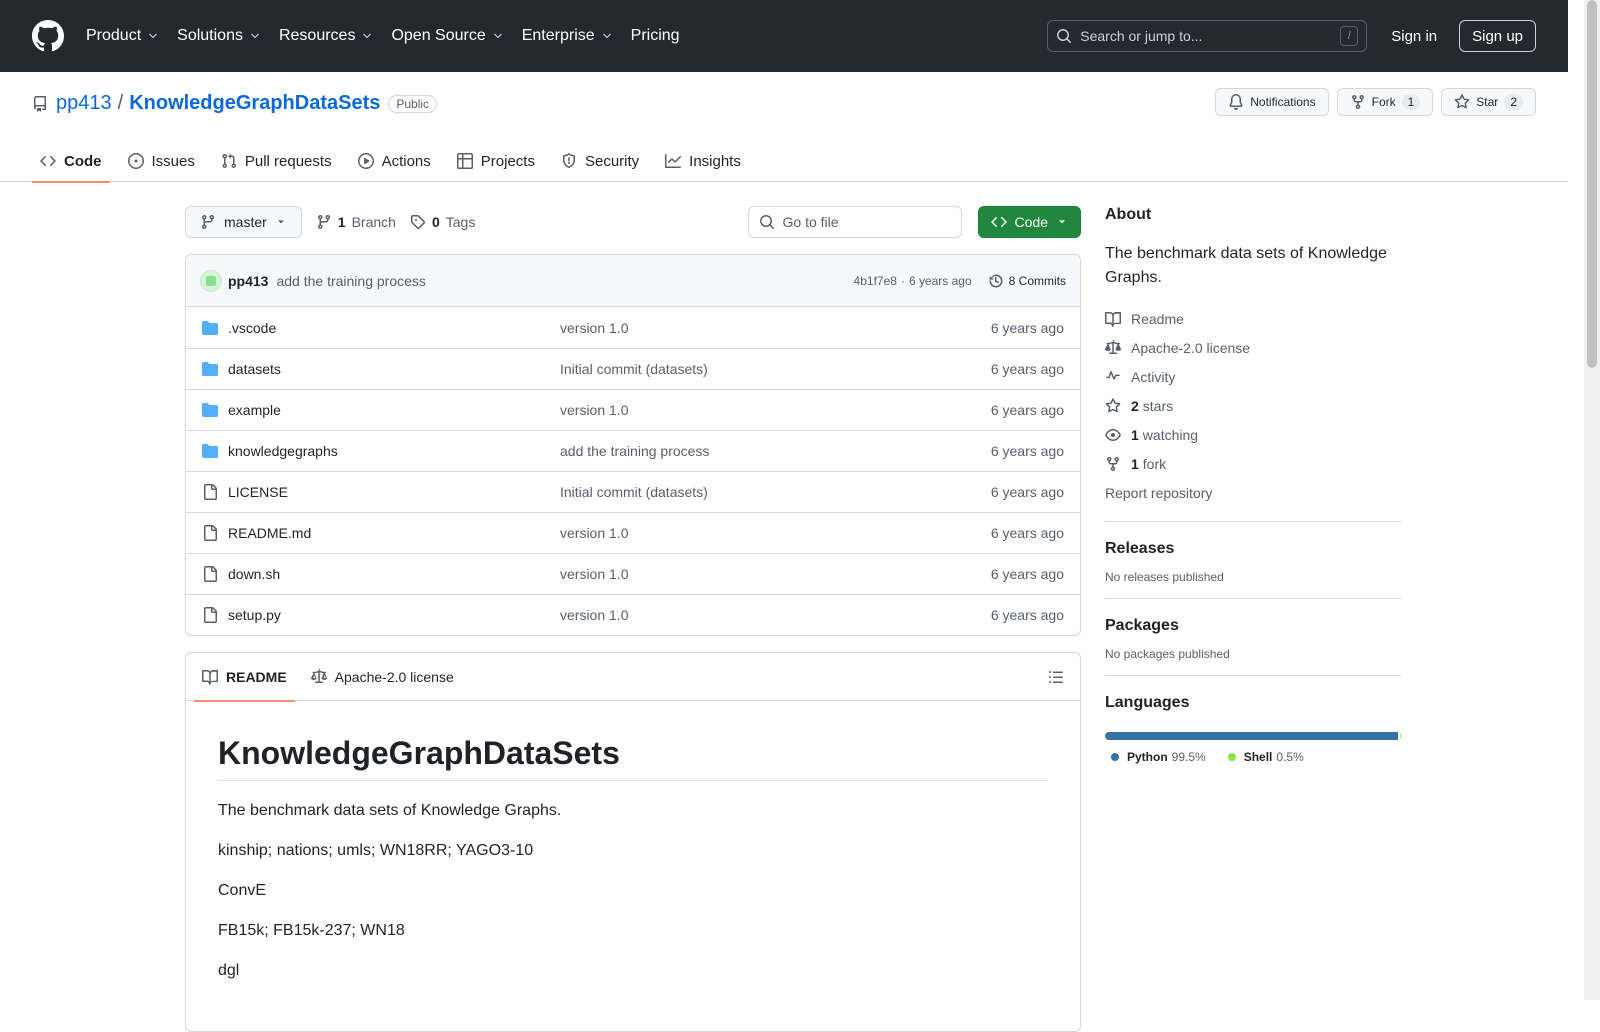  What do you see at coordinates (211, 280) in the screenshot?
I see `avatar` at bounding box center [211, 280].